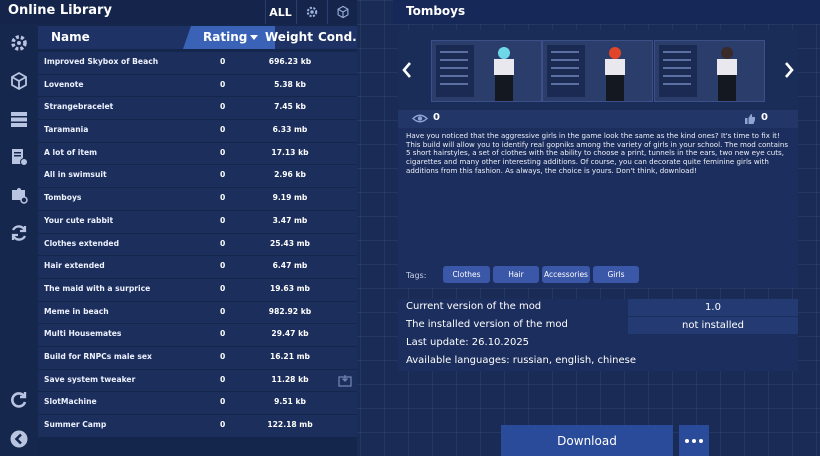 The image size is (820, 456). What do you see at coordinates (19, 43) in the screenshot?
I see `settings-button` at bounding box center [19, 43].